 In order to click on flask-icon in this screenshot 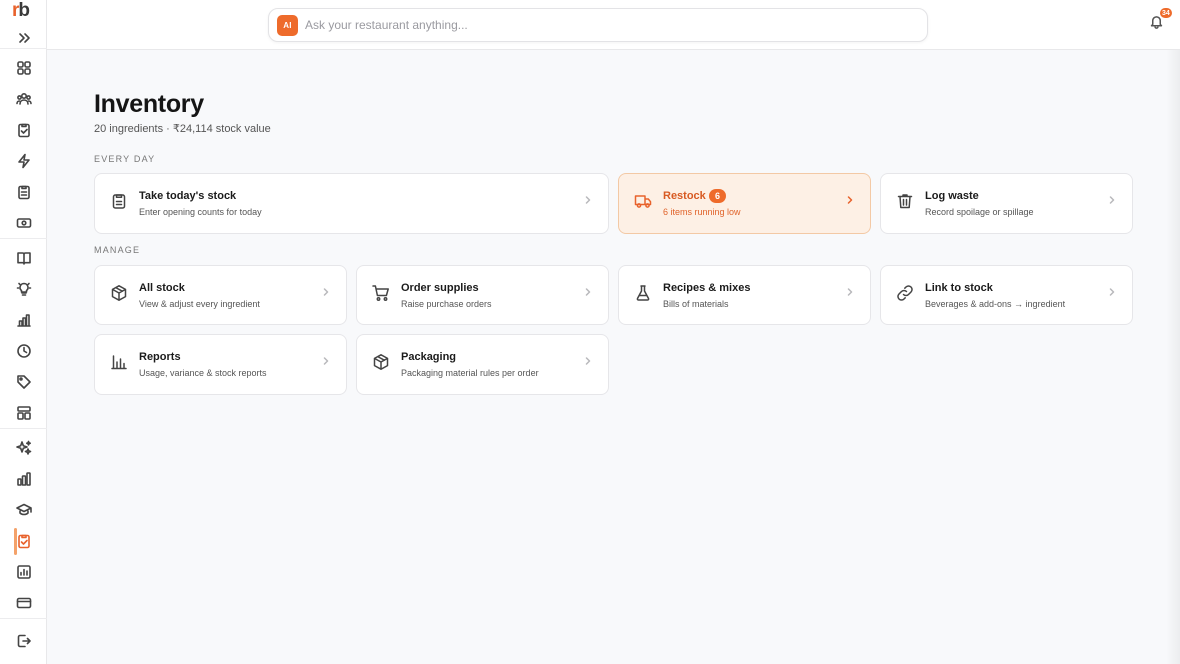, I will do `click(644, 294)`.